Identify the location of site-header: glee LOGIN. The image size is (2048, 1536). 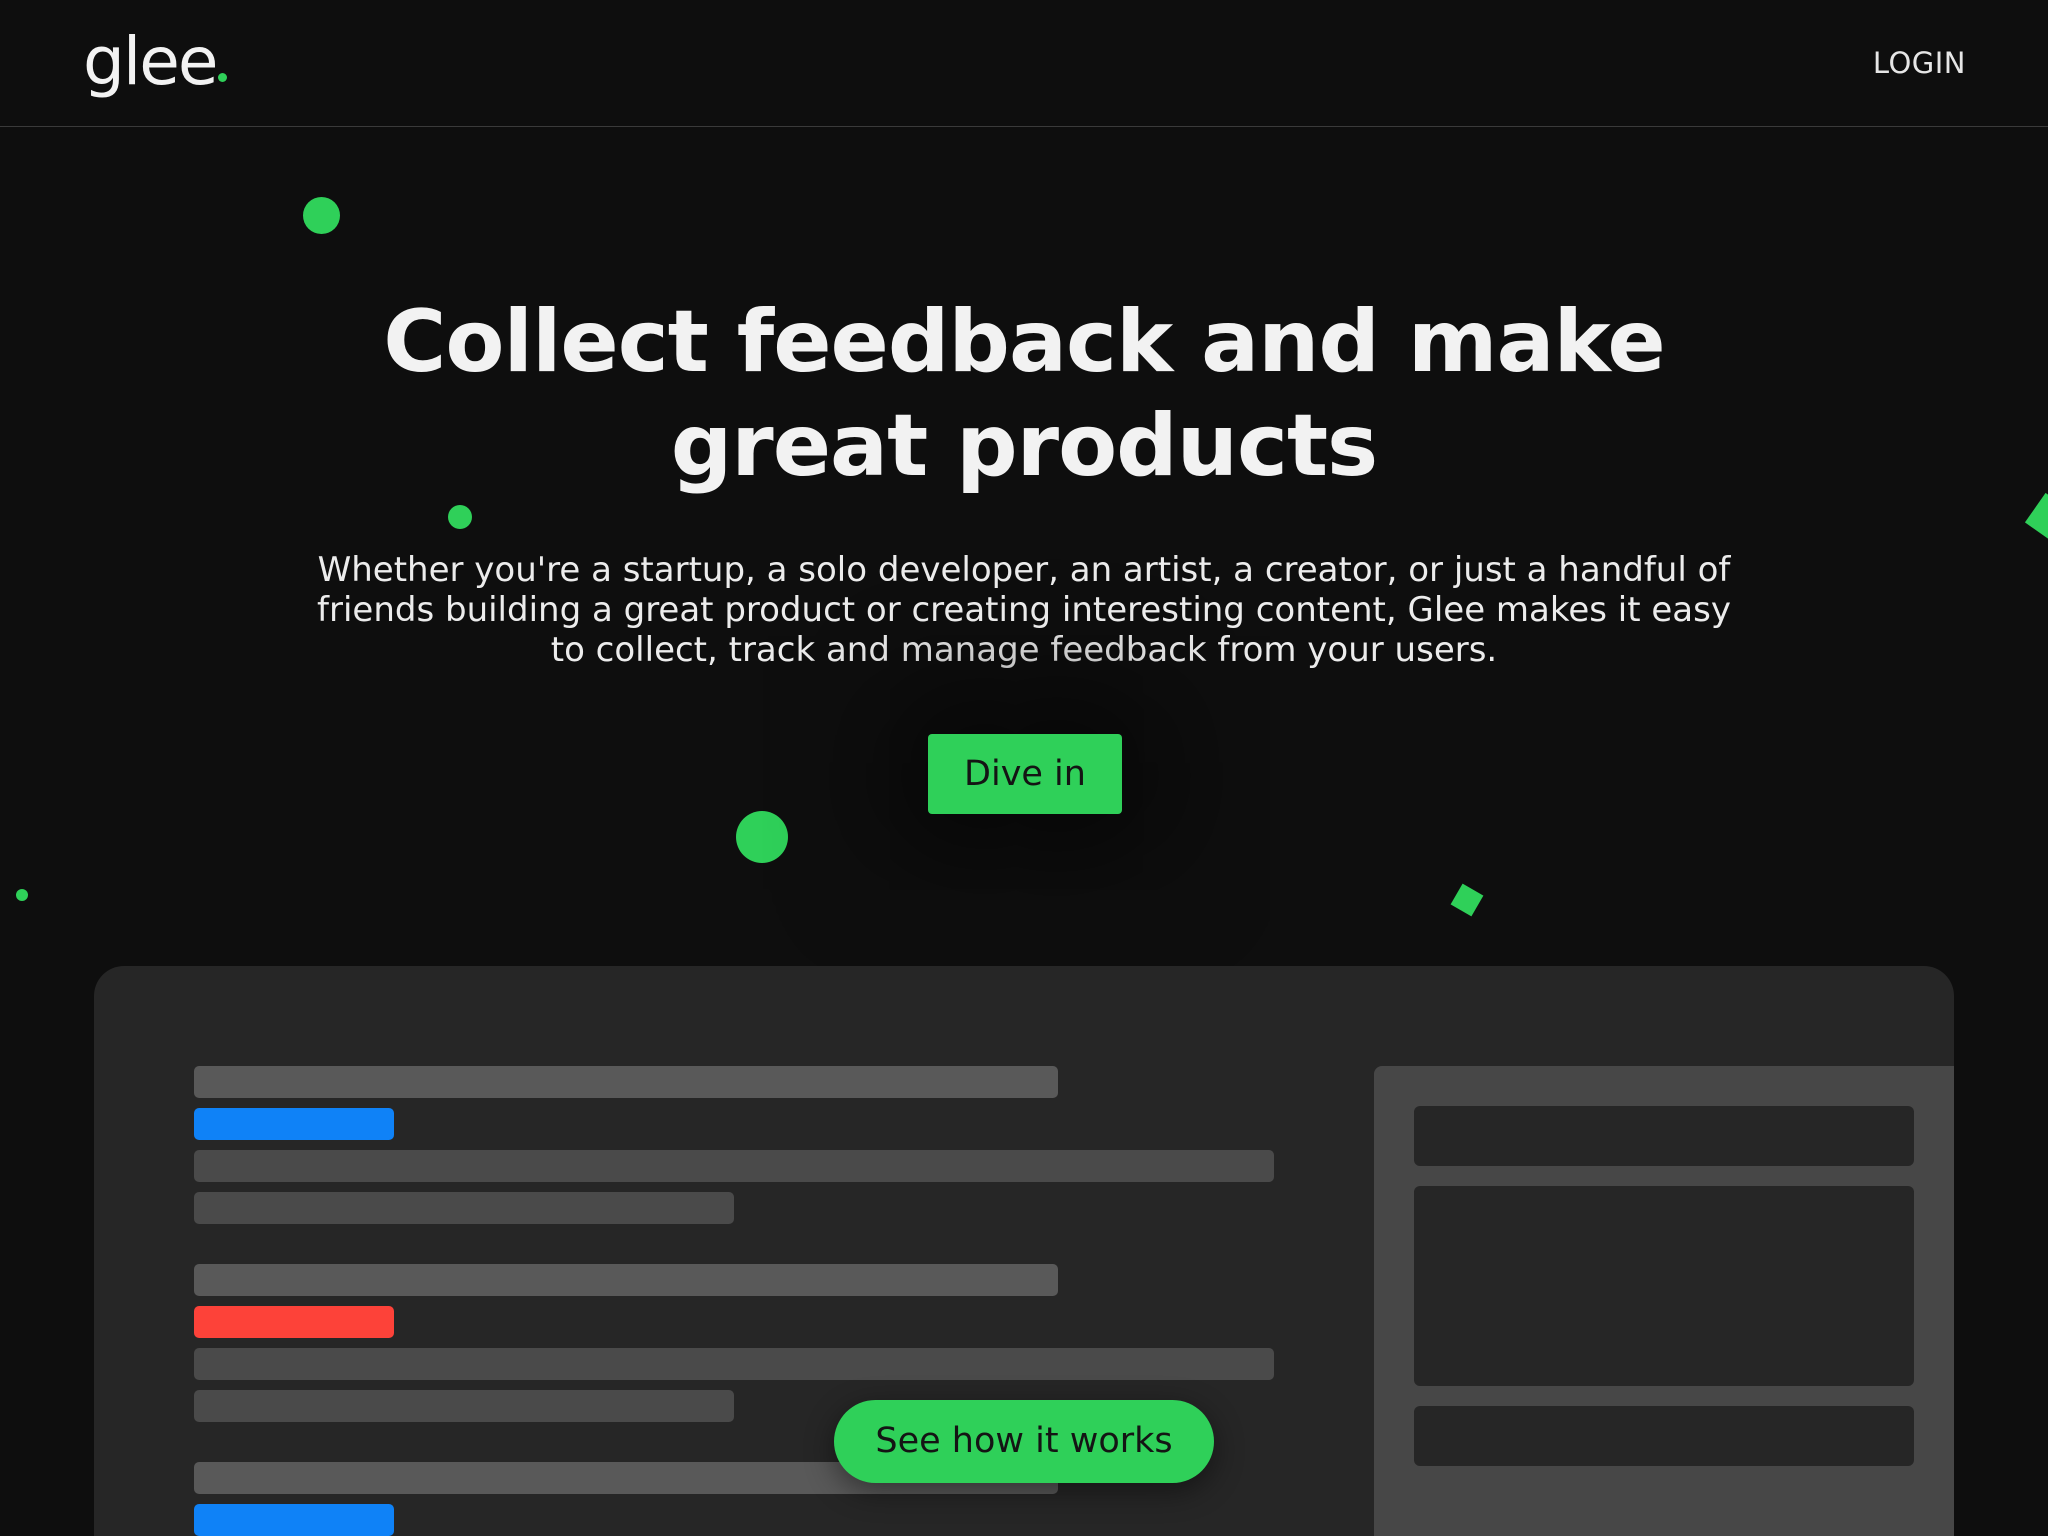
(1024, 63).